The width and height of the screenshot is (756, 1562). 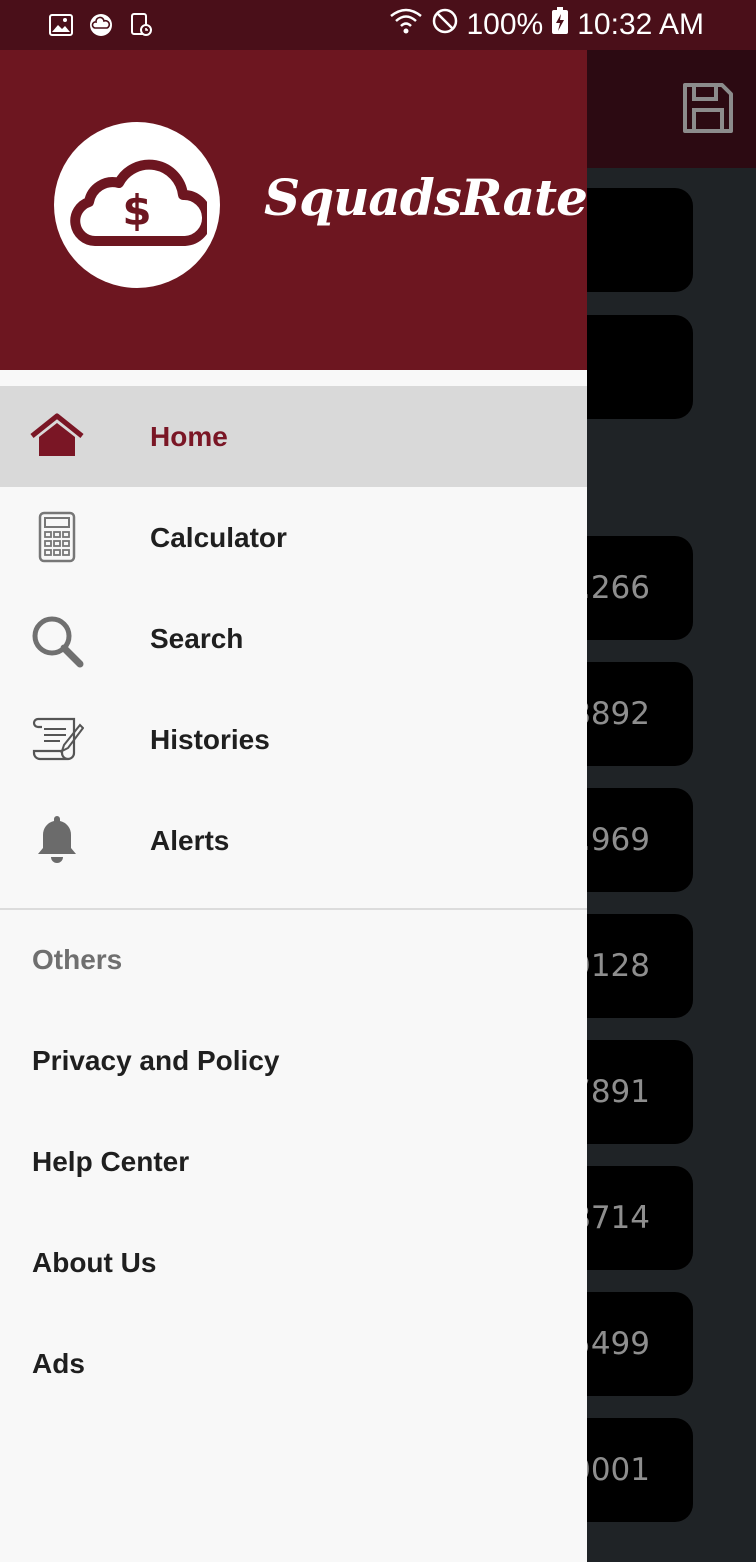 I want to click on scroll-icon, so click(x=57, y=740).